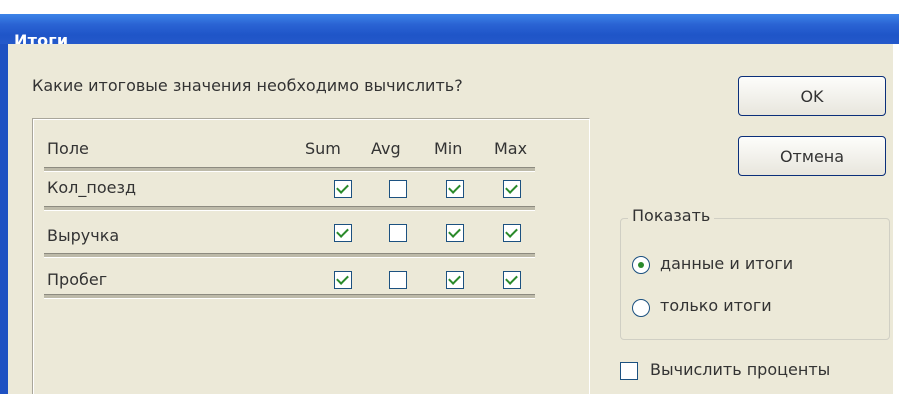 Image resolution: width=899 pixels, height=394 pixels. I want to click on show-group-legend: Показать, so click(671, 215).